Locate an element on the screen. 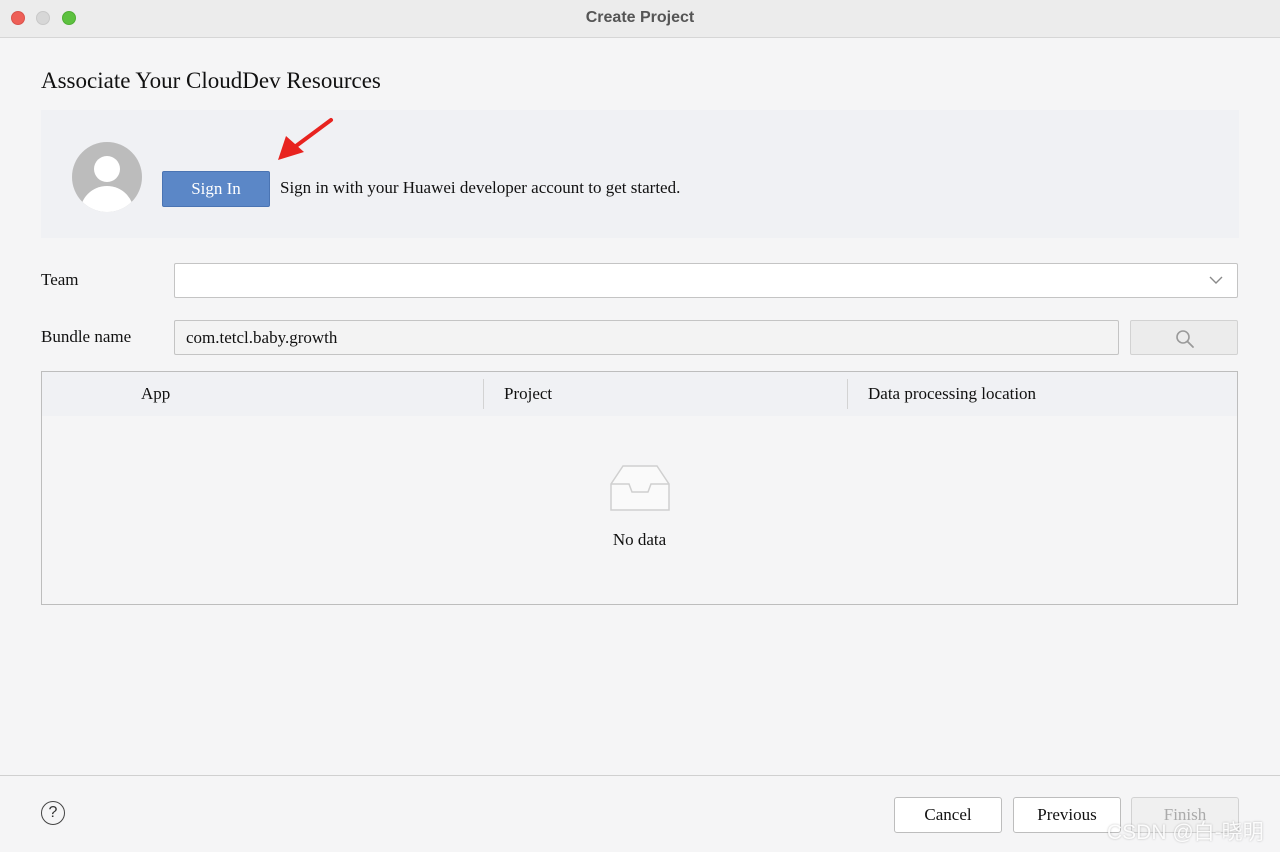 The height and width of the screenshot is (852, 1280). empty-inbox-icon is located at coordinates (640, 488).